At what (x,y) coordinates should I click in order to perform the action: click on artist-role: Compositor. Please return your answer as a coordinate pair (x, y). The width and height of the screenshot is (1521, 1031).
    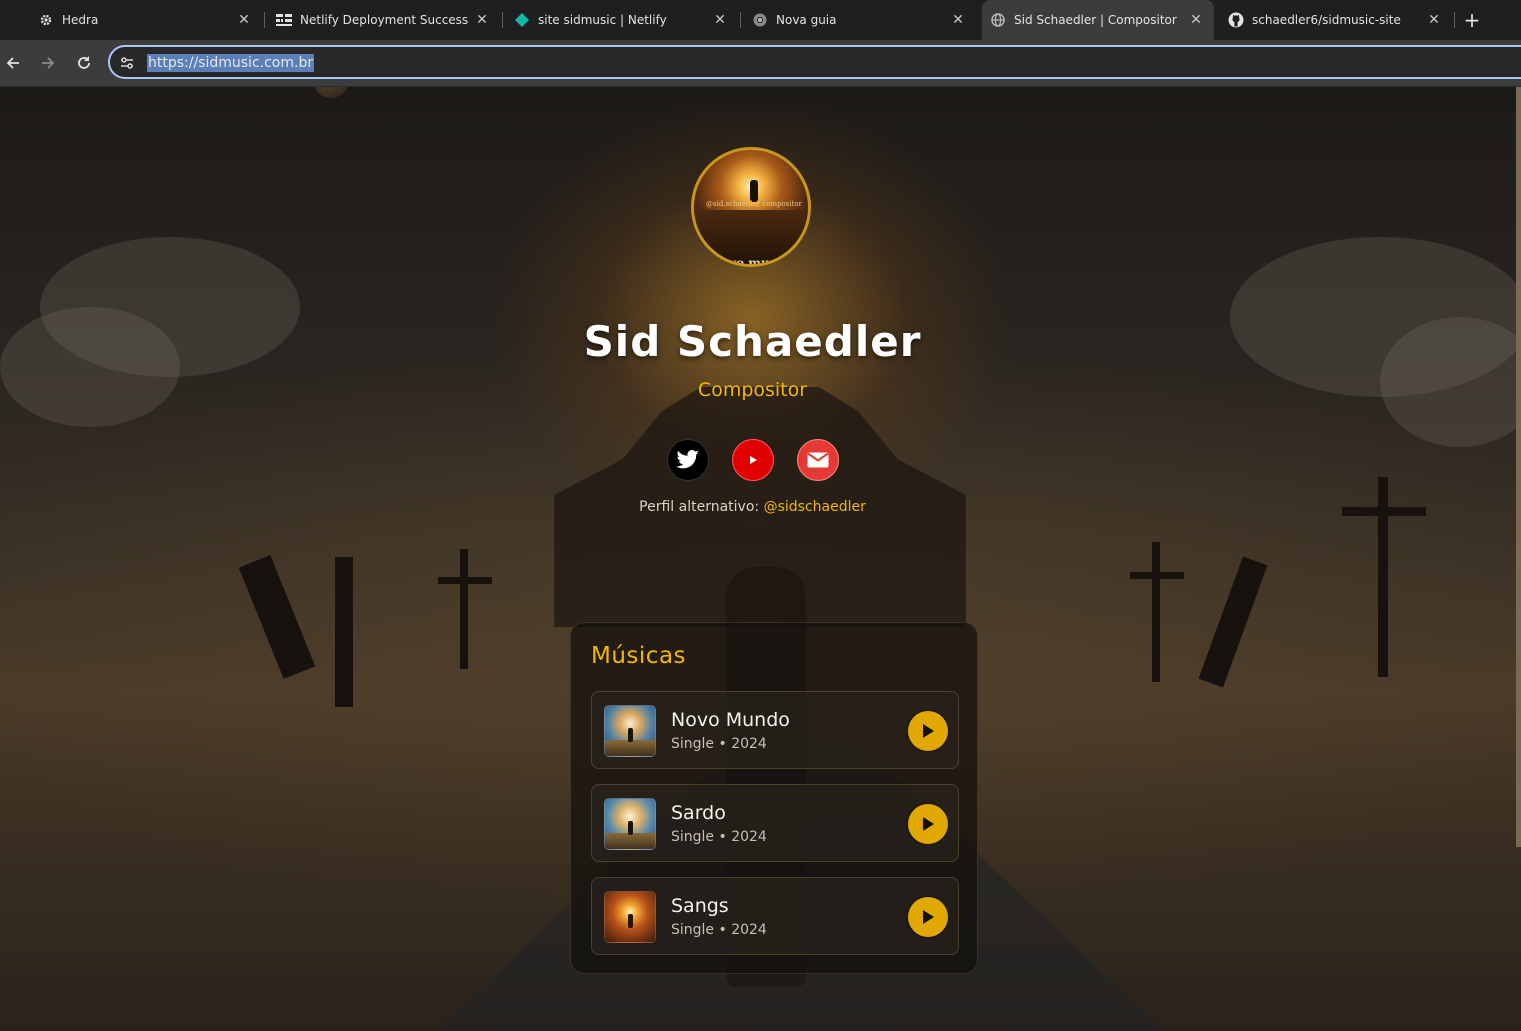
    Looking at the image, I should click on (752, 390).